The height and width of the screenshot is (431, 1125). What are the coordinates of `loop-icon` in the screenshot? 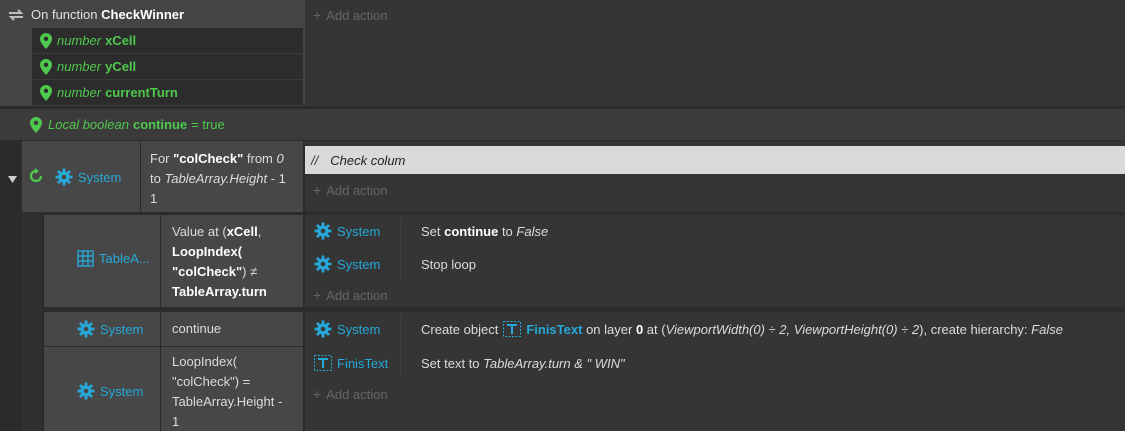 It's located at (36, 177).